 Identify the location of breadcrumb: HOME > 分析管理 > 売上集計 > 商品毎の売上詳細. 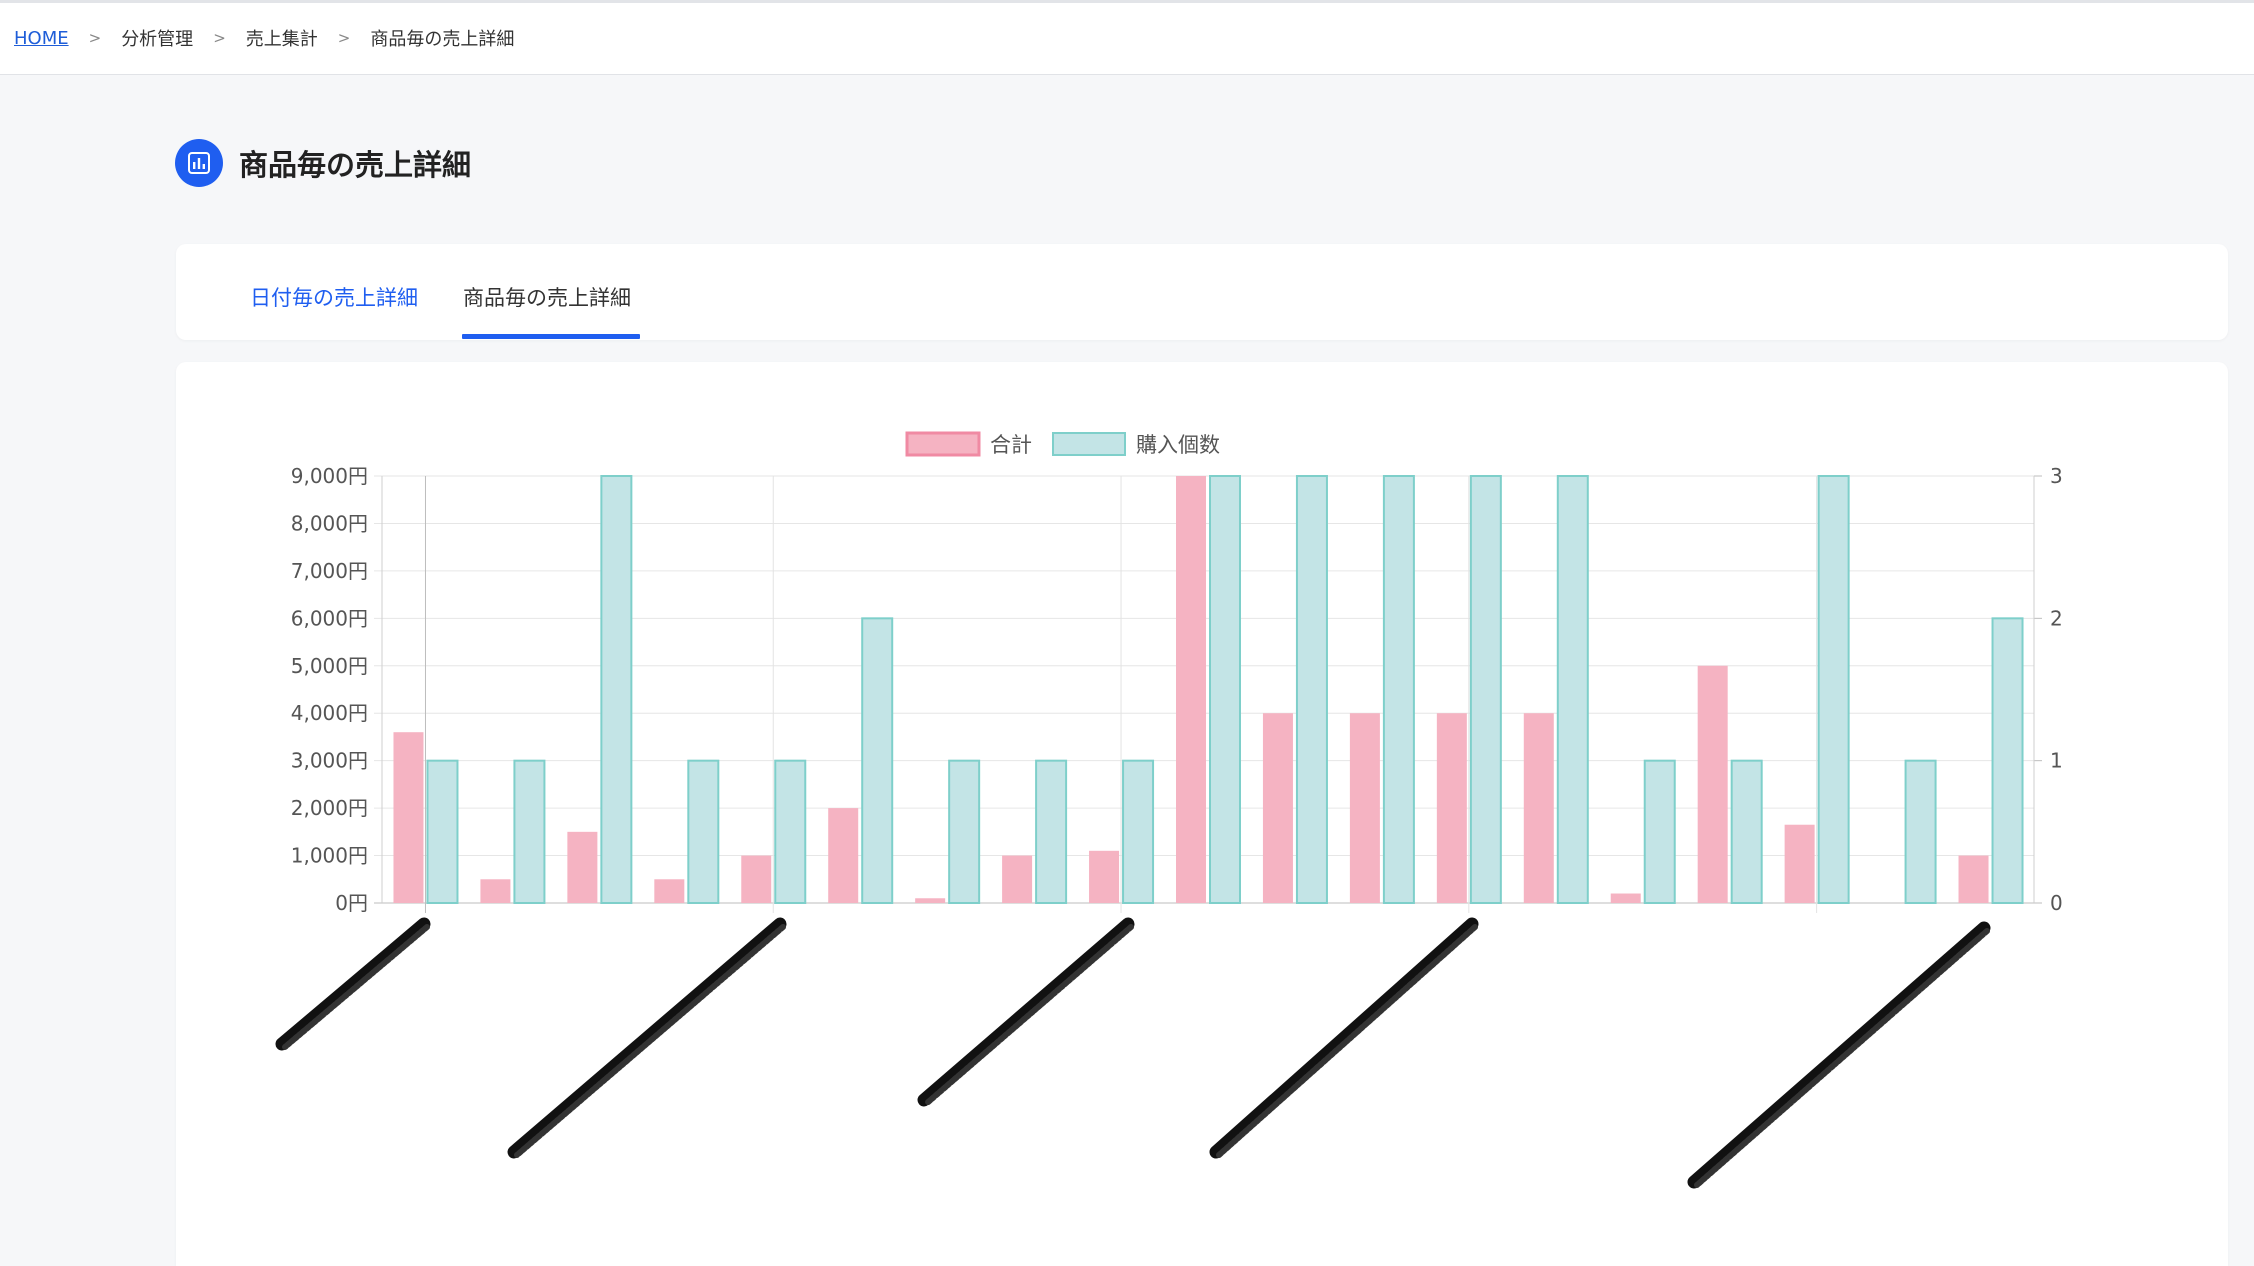
(264, 38).